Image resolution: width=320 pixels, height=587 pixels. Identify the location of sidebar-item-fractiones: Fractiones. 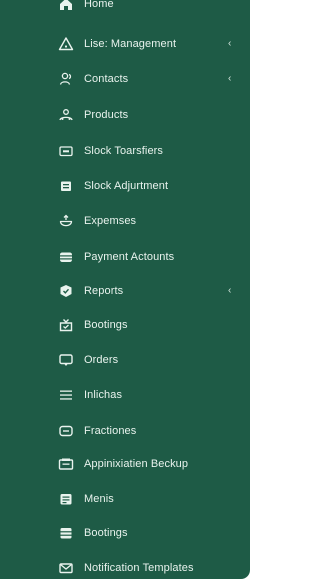
(125, 431).